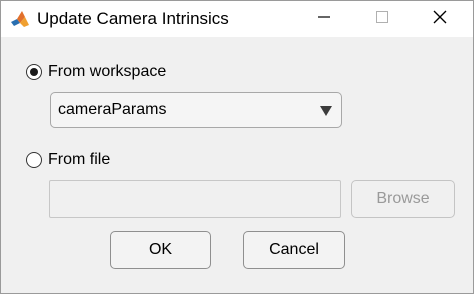 This screenshot has width=474, height=294. Describe the element at coordinates (403, 199) in the screenshot. I see `browse-button: Browse` at that location.